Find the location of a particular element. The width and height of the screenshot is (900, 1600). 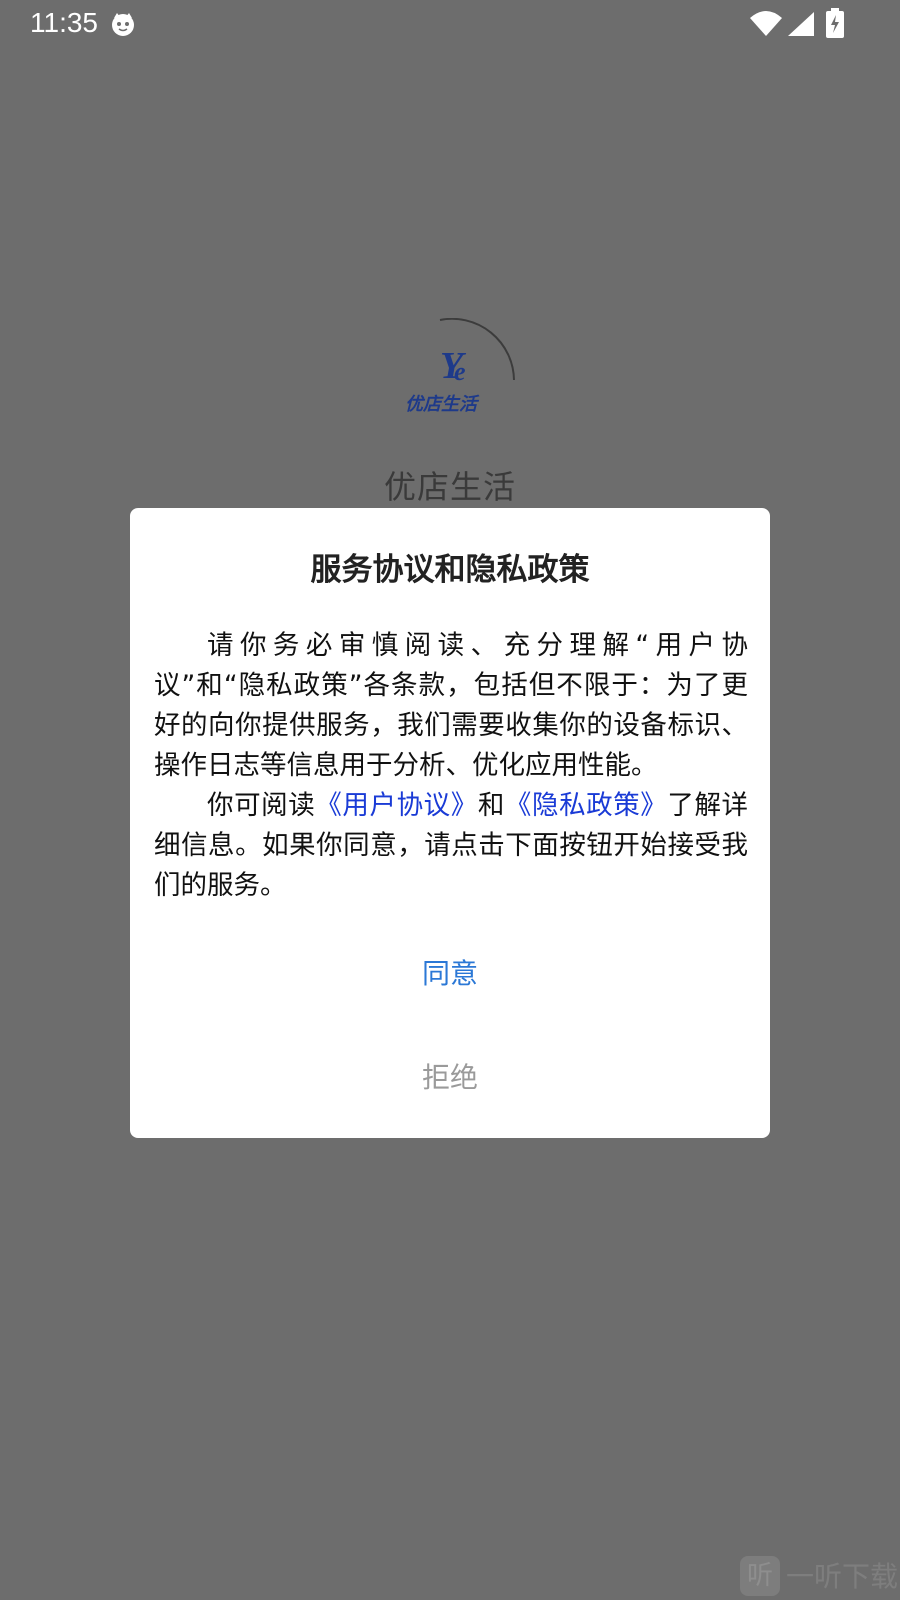

cat-notification-icon is located at coordinates (123, 24).